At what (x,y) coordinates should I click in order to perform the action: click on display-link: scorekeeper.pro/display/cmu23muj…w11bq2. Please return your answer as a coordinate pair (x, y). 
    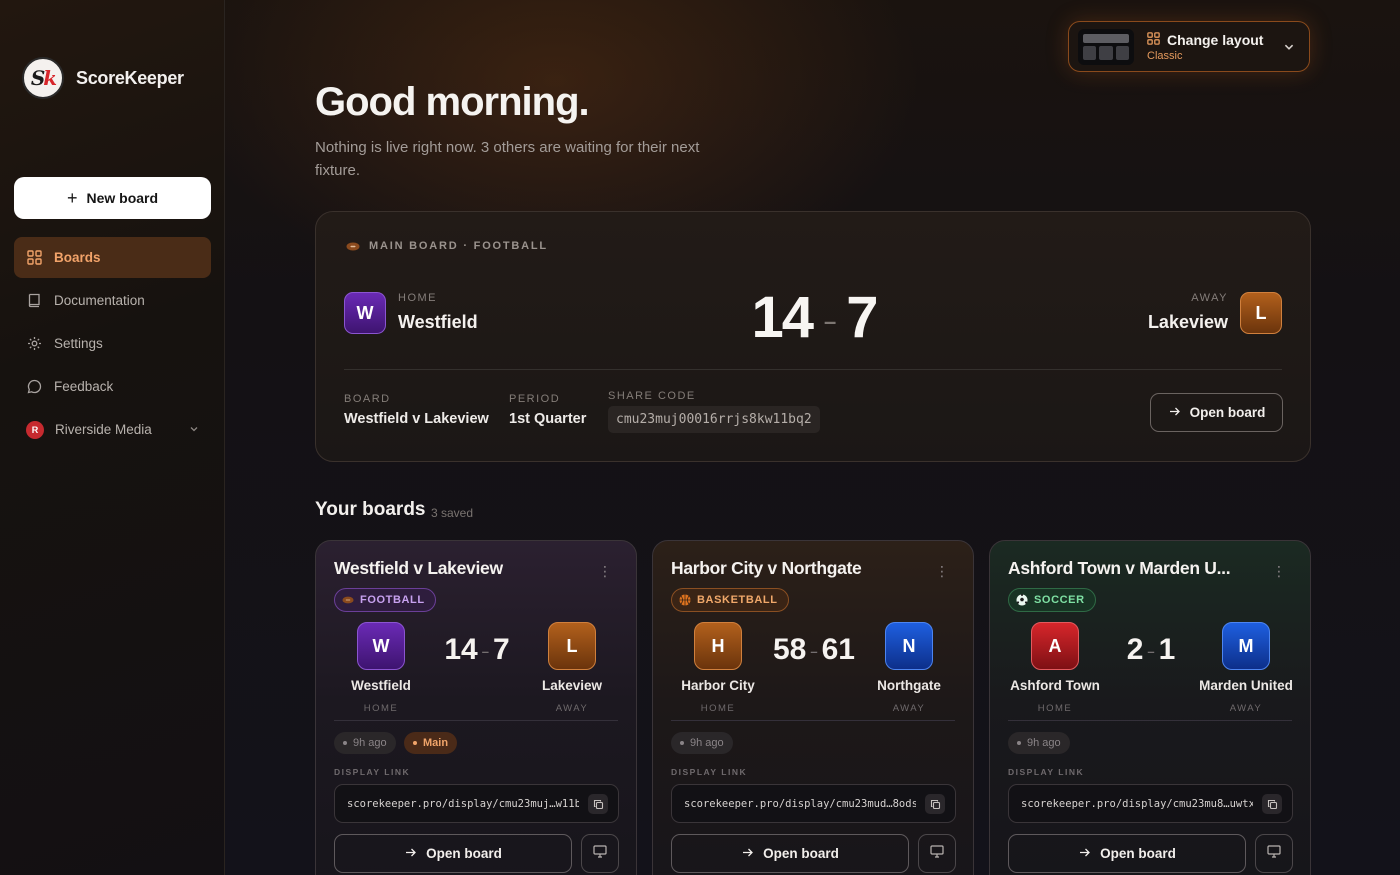
    Looking at the image, I should click on (463, 803).